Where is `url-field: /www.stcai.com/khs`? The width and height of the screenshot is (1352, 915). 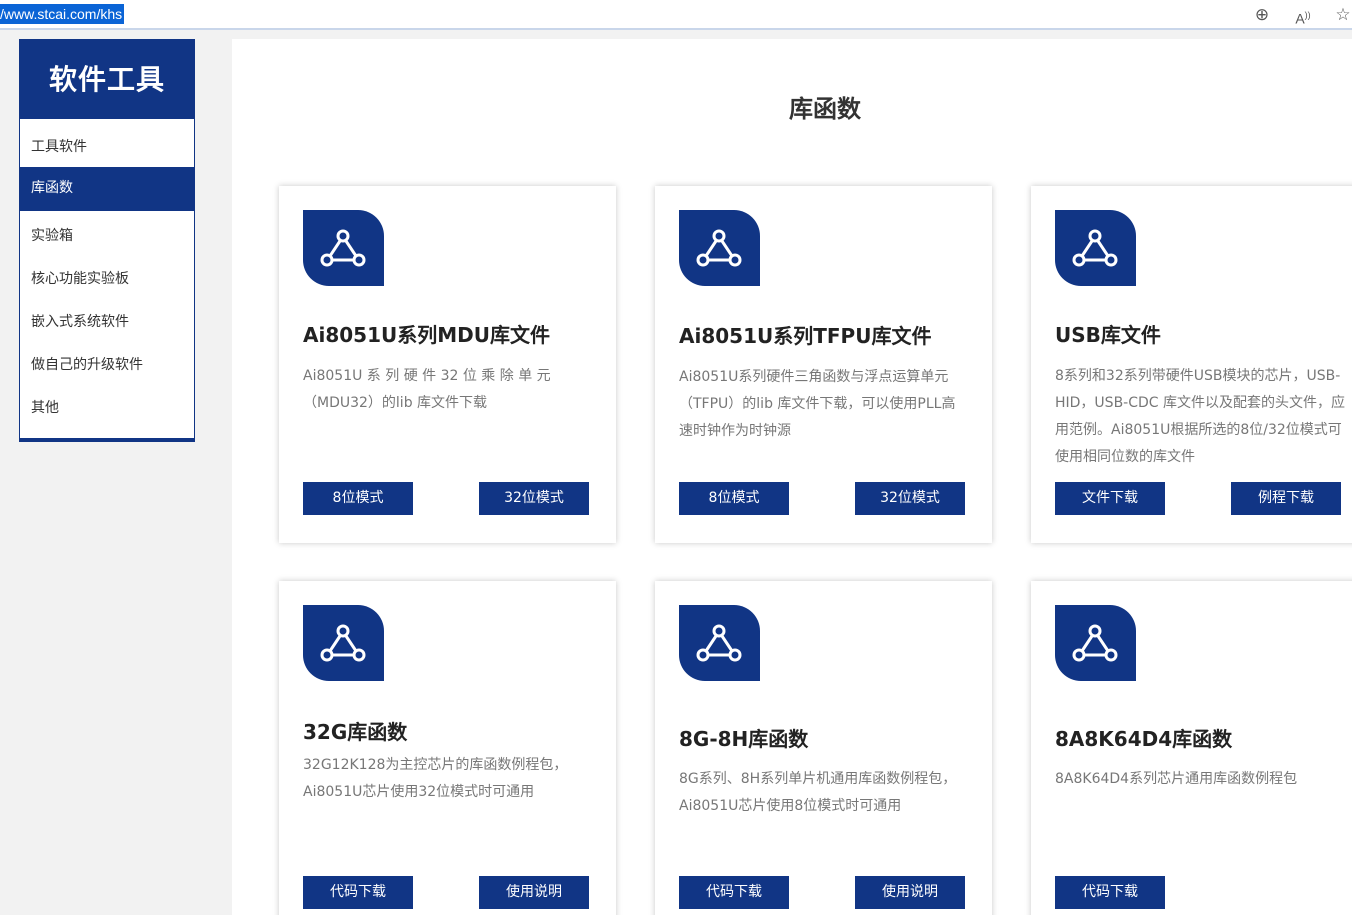 url-field: /www.stcai.com/khs is located at coordinates (62, 14).